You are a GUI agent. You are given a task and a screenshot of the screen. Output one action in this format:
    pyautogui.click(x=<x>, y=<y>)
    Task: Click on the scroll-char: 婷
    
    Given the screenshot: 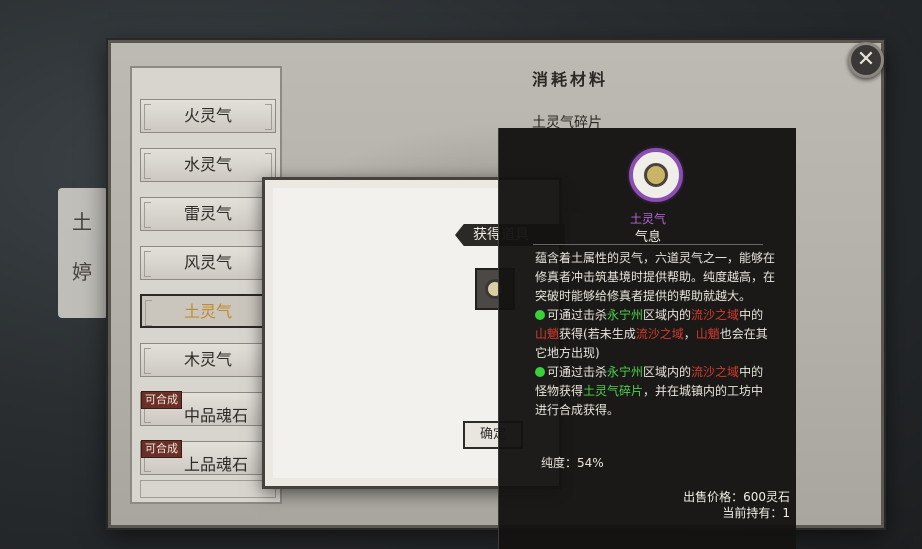 What is the action you would take?
    pyautogui.click(x=82, y=272)
    